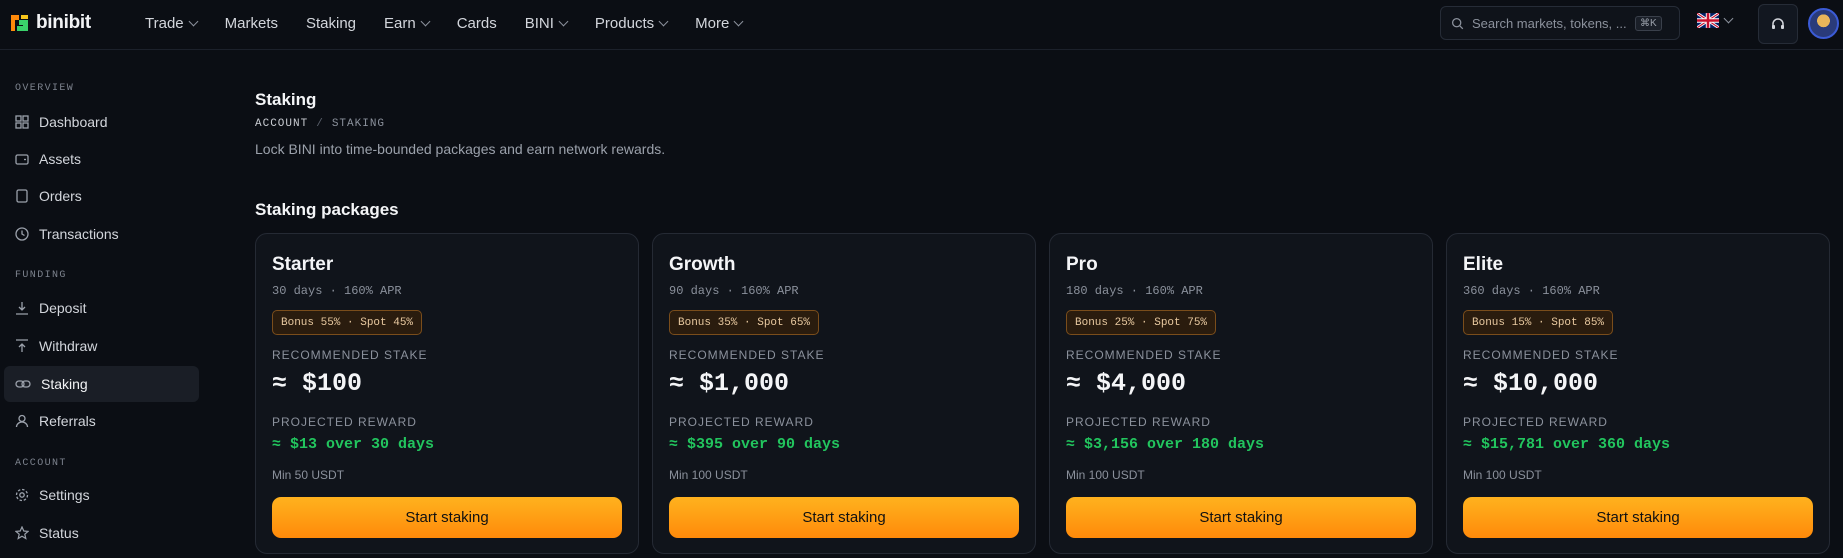 This screenshot has width=1843, height=558. What do you see at coordinates (101, 346) in the screenshot?
I see `sidebar-item-withdraw: Withdraw` at bounding box center [101, 346].